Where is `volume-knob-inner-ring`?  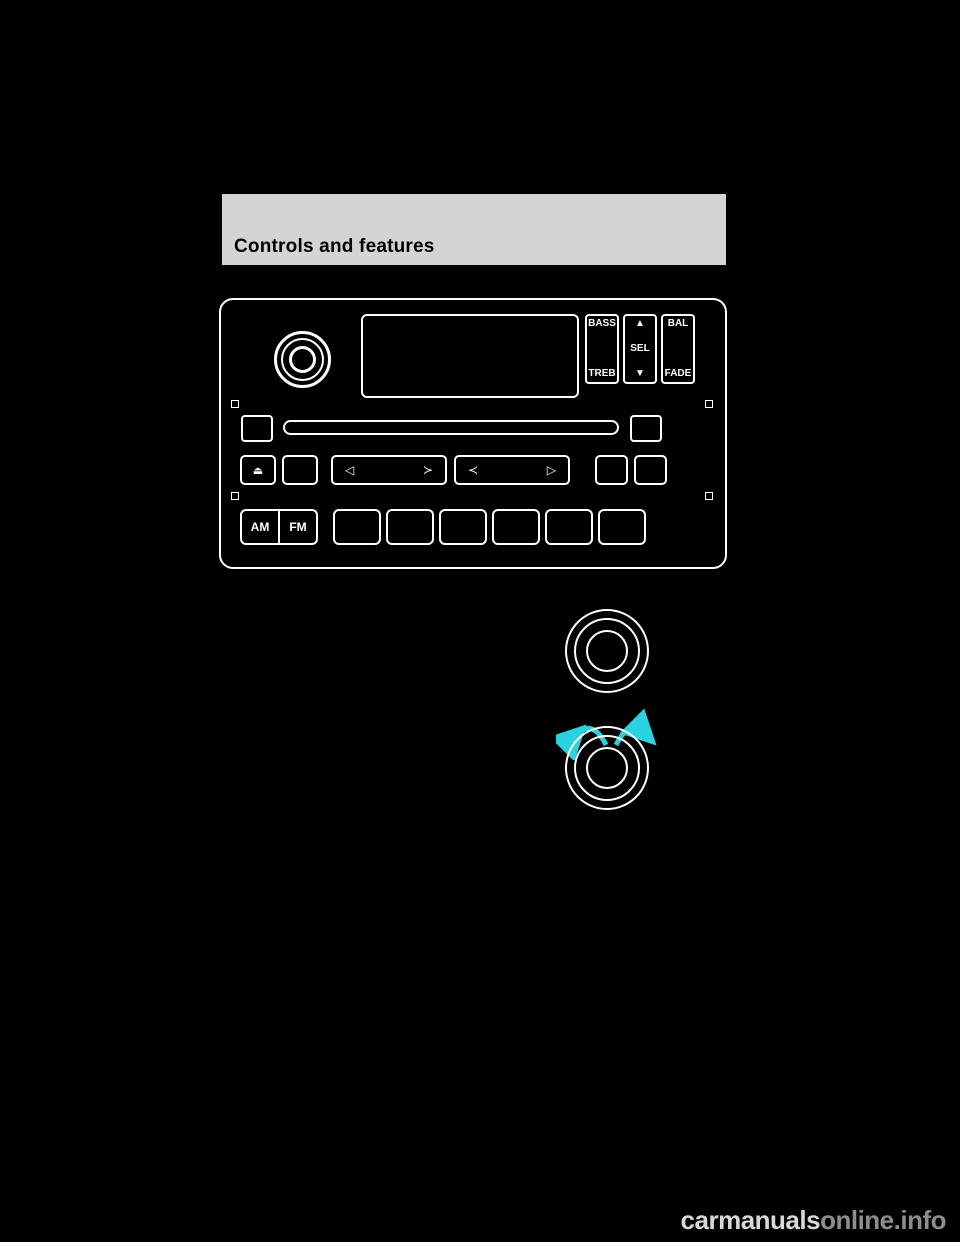
volume-knob-inner-ring is located at coordinates (302, 359).